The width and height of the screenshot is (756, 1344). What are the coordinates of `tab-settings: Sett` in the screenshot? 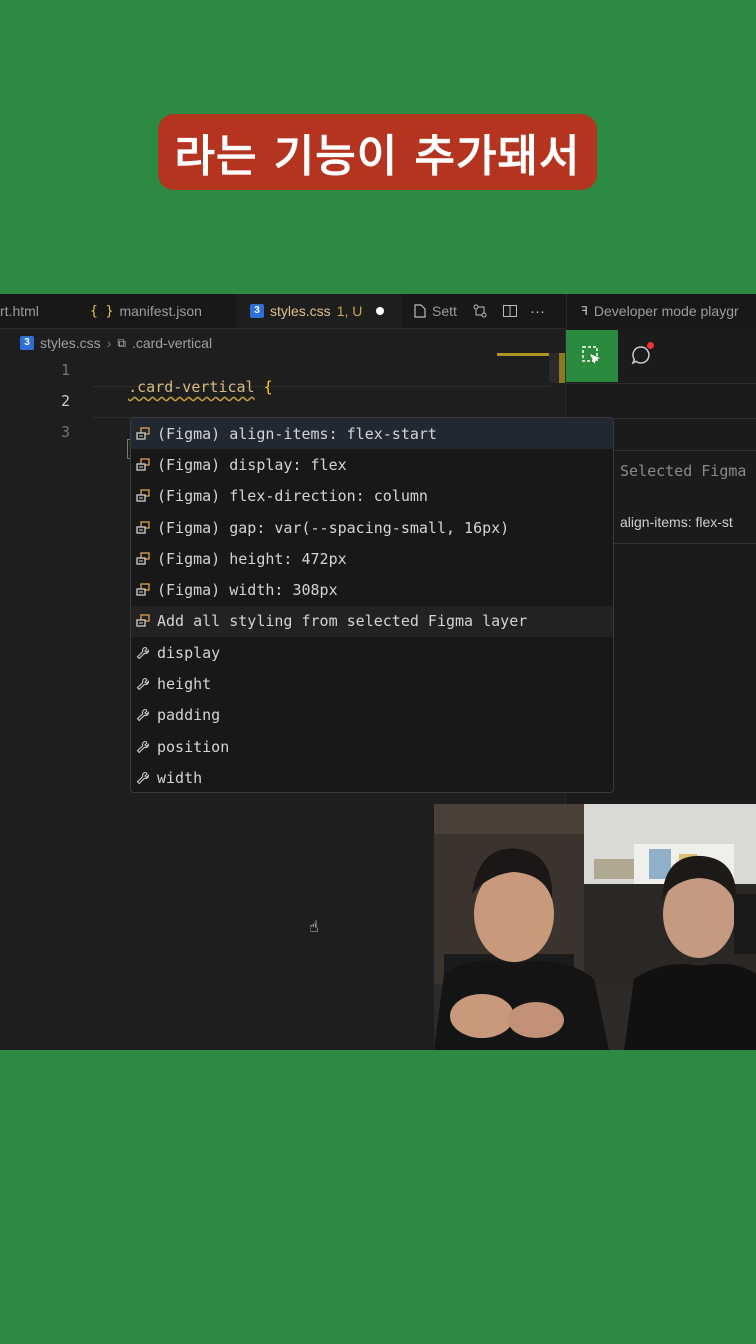 It's located at (440, 311).